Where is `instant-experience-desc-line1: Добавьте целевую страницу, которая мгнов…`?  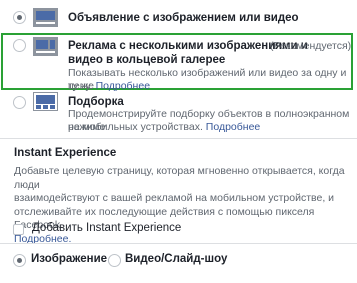
instant-experience-desc-line1: Добавьте целевую страницу, которая мгнов… is located at coordinates (179, 178).